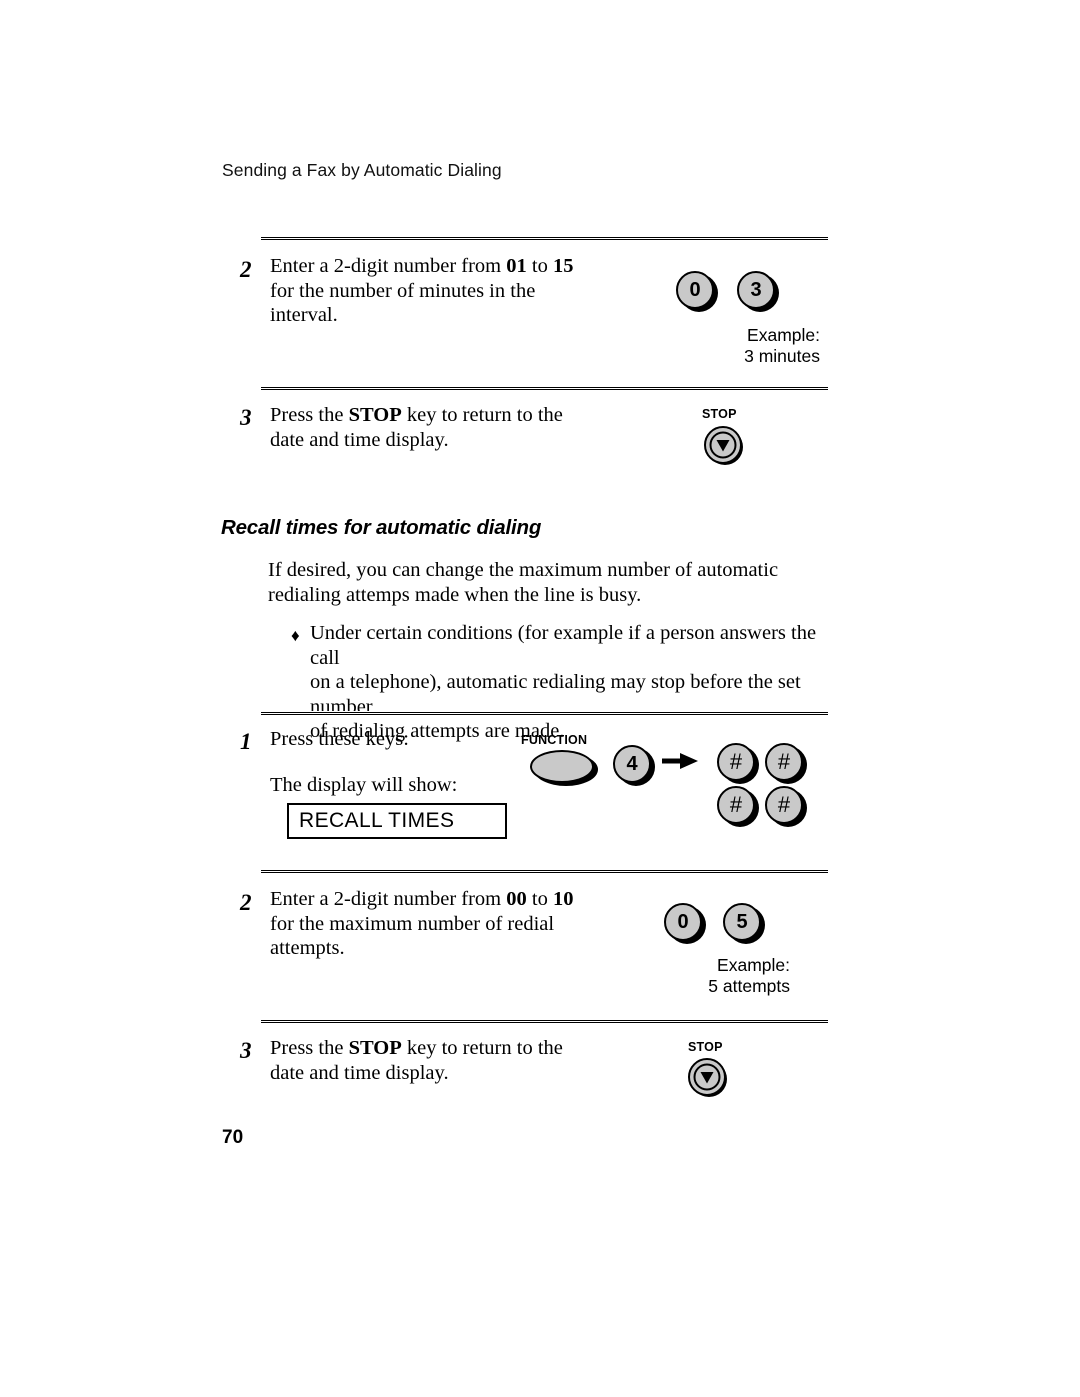  What do you see at coordinates (562, 766) in the screenshot?
I see `function-key-button` at bounding box center [562, 766].